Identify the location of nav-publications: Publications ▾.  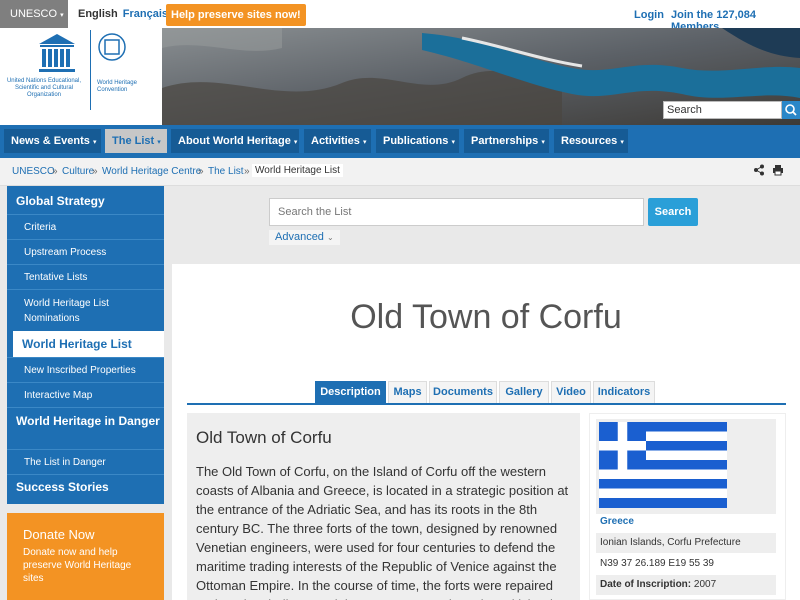
(417, 141).